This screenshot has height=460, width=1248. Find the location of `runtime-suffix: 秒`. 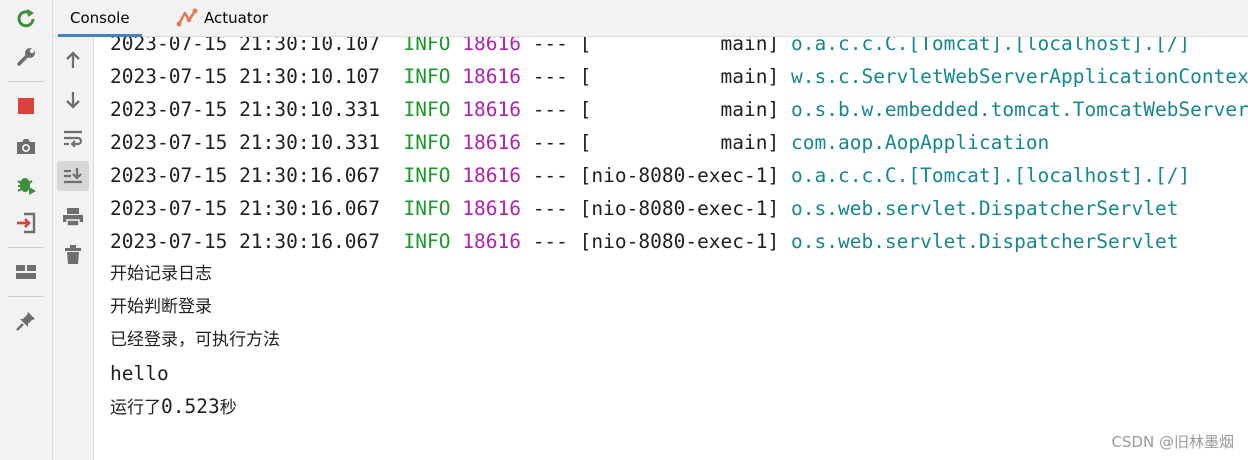

runtime-suffix: 秒 is located at coordinates (228, 408).